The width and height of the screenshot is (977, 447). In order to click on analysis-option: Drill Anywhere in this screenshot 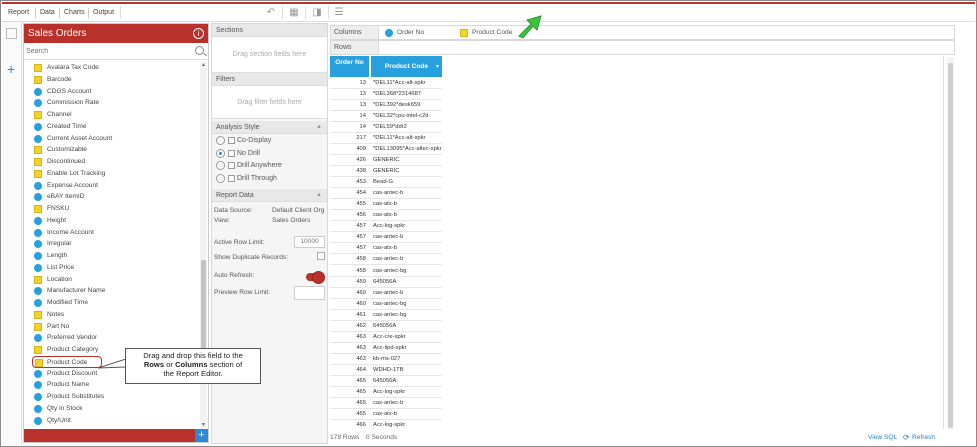, I will do `click(249, 165)`.